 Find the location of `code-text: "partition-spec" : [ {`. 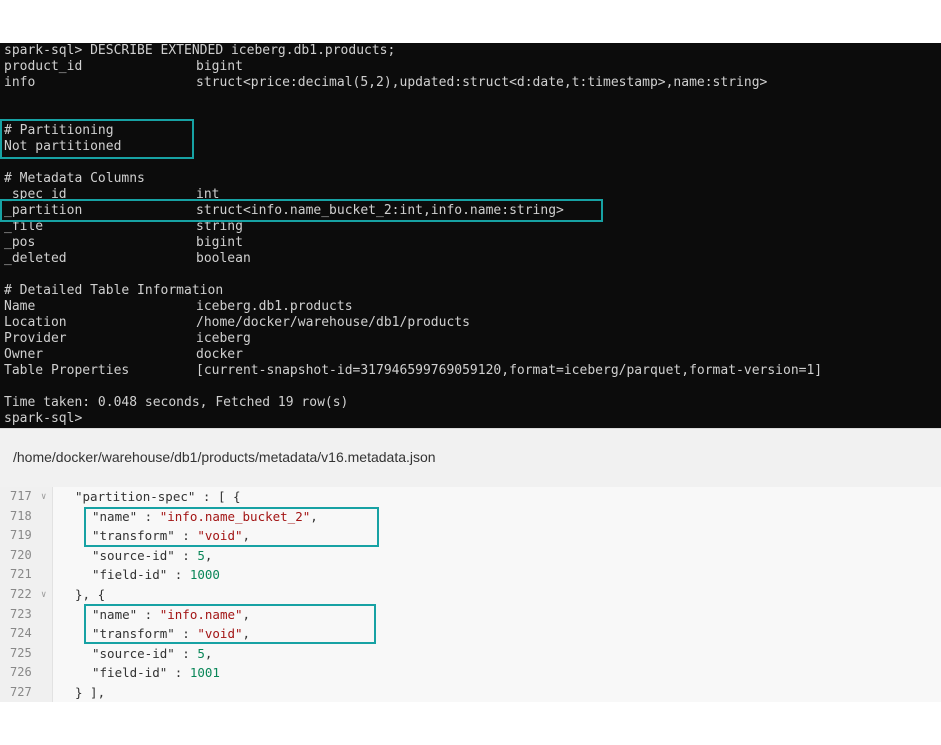

code-text: "partition-spec" : [ { is located at coordinates (158, 496).